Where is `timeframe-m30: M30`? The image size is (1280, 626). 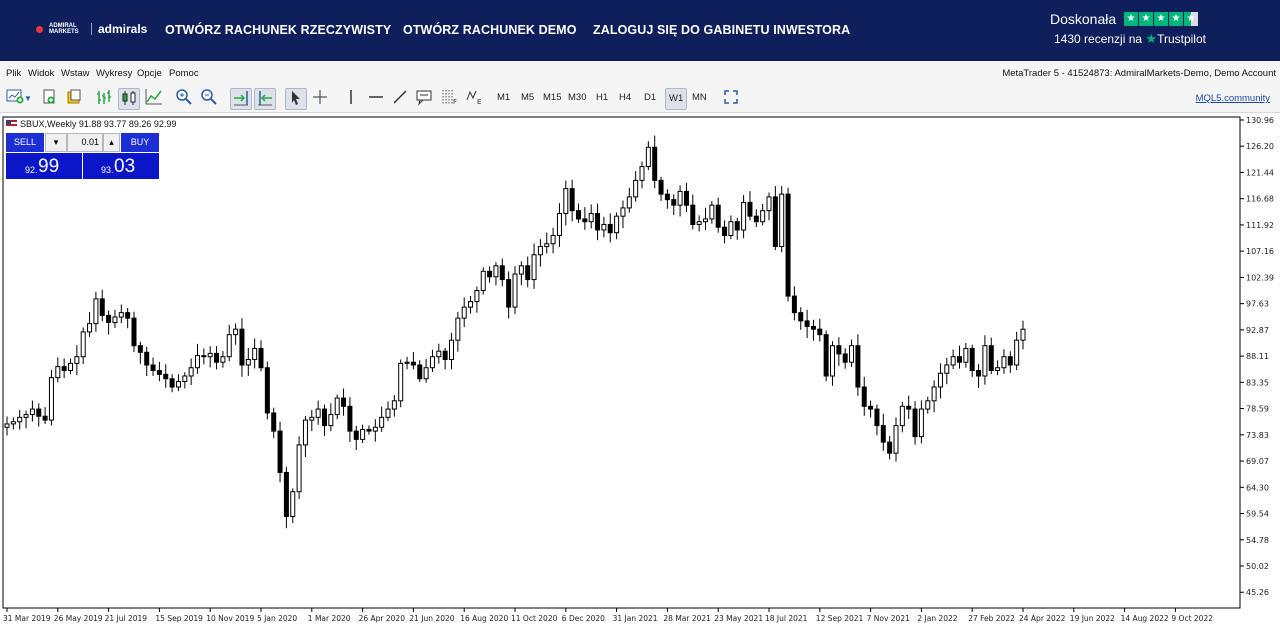 timeframe-m30: M30 is located at coordinates (577, 97).